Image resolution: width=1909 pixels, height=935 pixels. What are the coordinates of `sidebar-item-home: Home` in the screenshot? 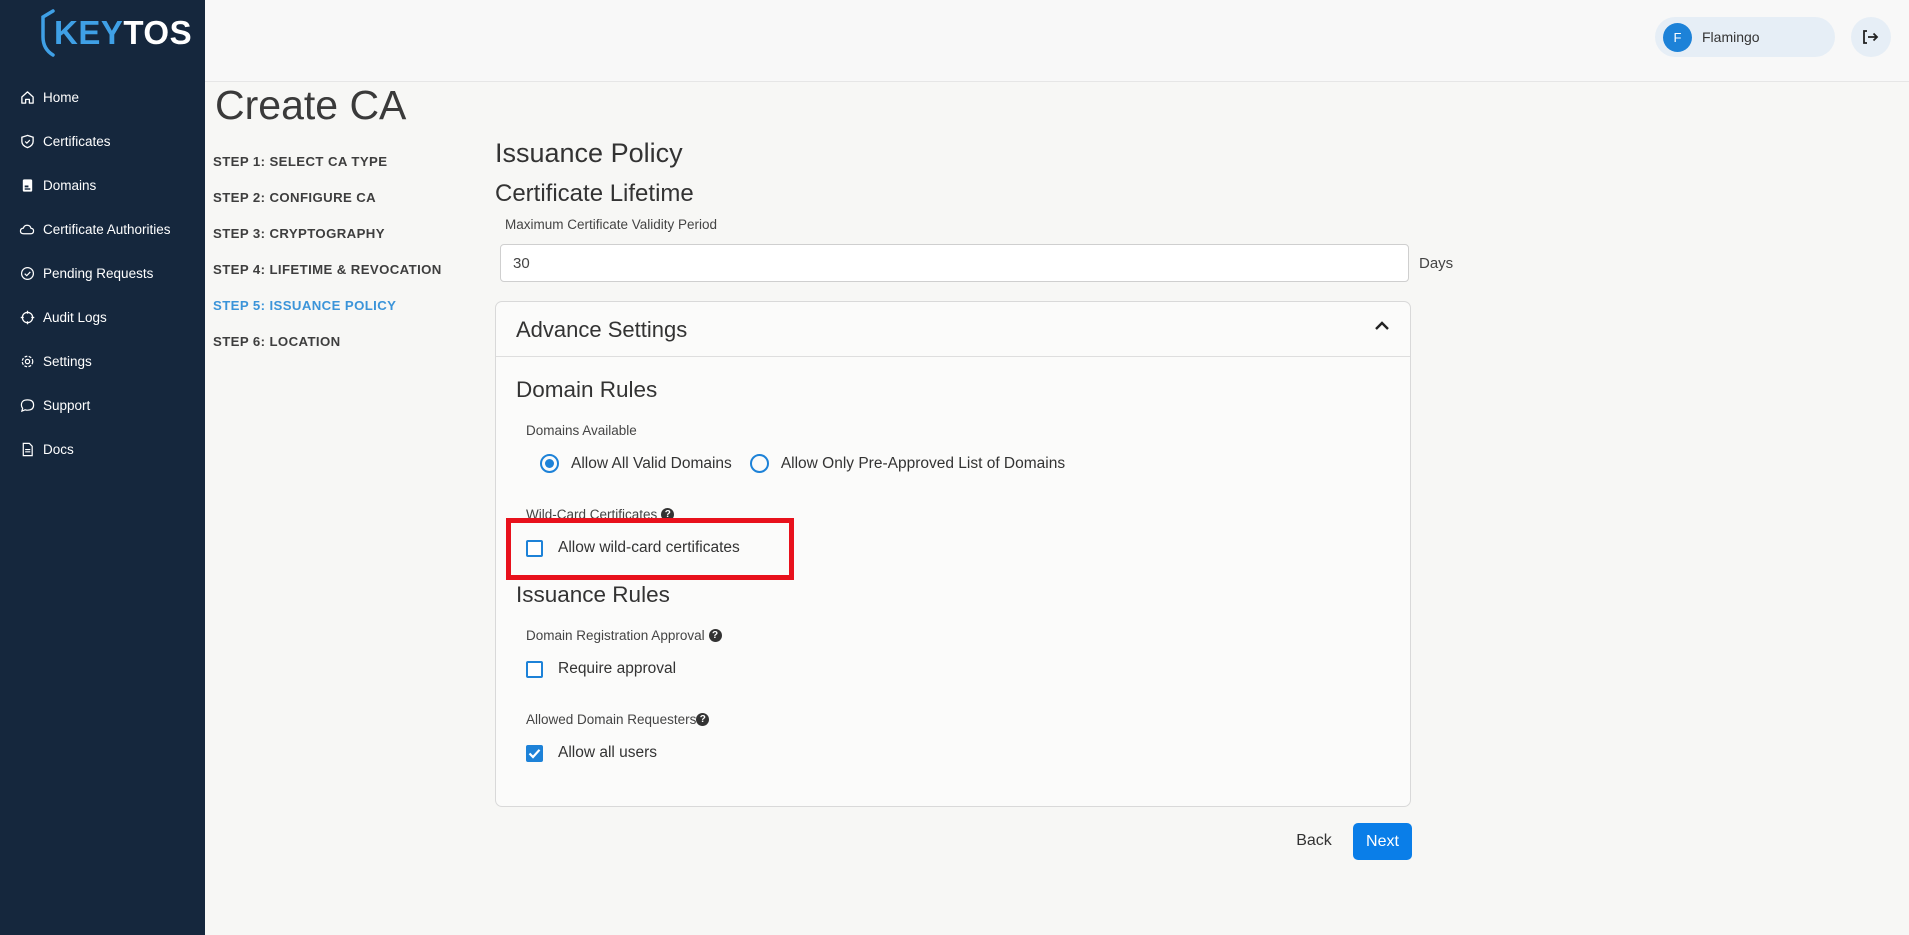 It's located at (102, 97).